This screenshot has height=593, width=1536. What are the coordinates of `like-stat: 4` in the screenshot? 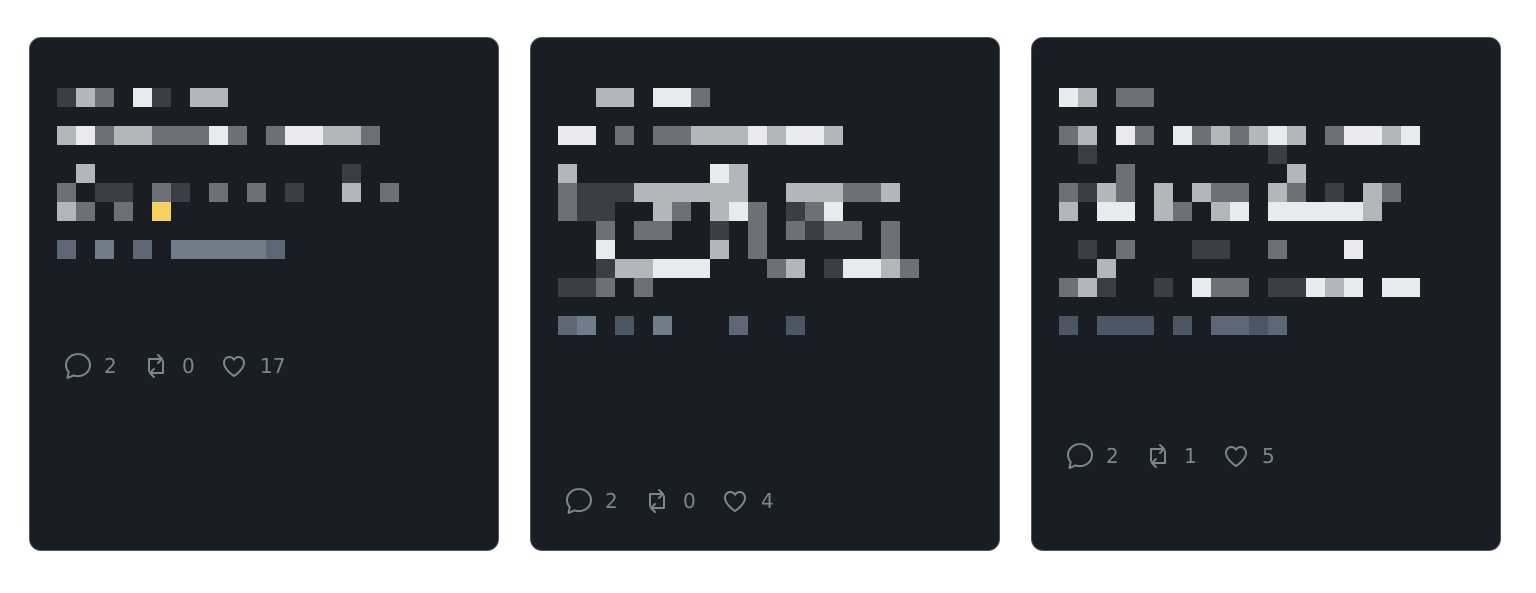 It's located at (747, 501).